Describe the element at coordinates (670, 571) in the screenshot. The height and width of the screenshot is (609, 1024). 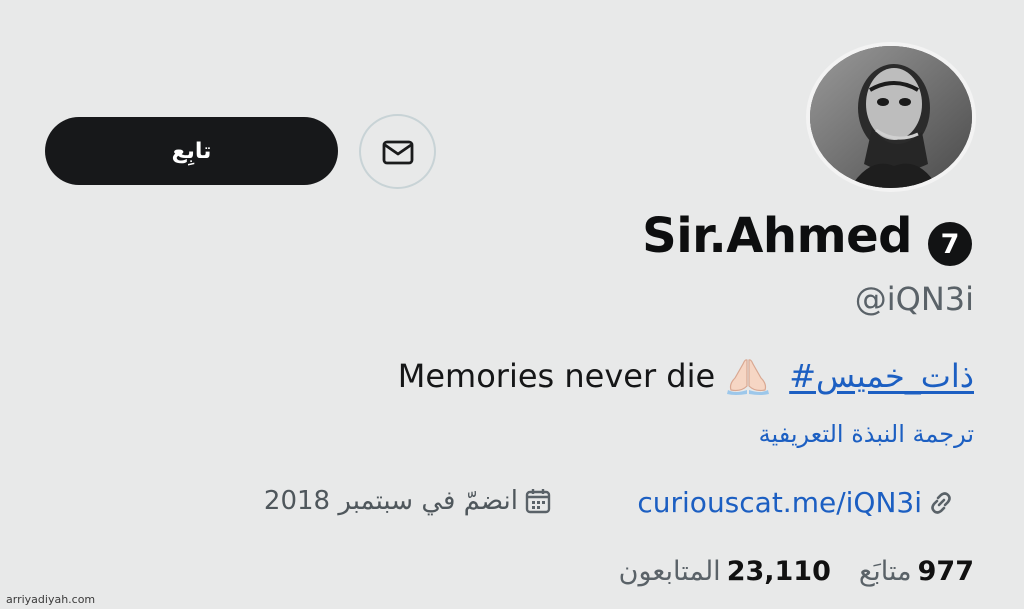
I see `followers-label: المتابعون` at that location.